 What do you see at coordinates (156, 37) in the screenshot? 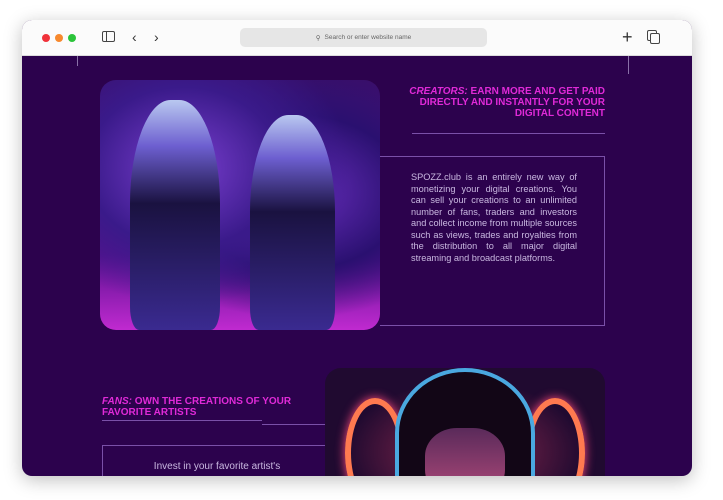
I see `forward-icon: ›` at bounding box center [156, 37].